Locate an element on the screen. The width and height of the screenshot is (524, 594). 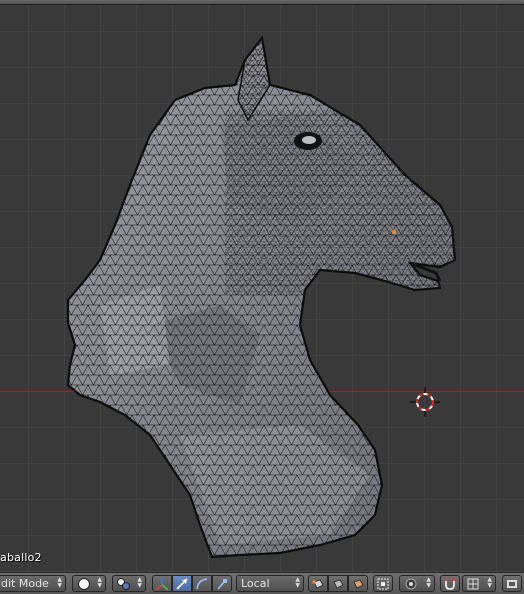
occlude-geometry-button is located at coordinates (383, 583).